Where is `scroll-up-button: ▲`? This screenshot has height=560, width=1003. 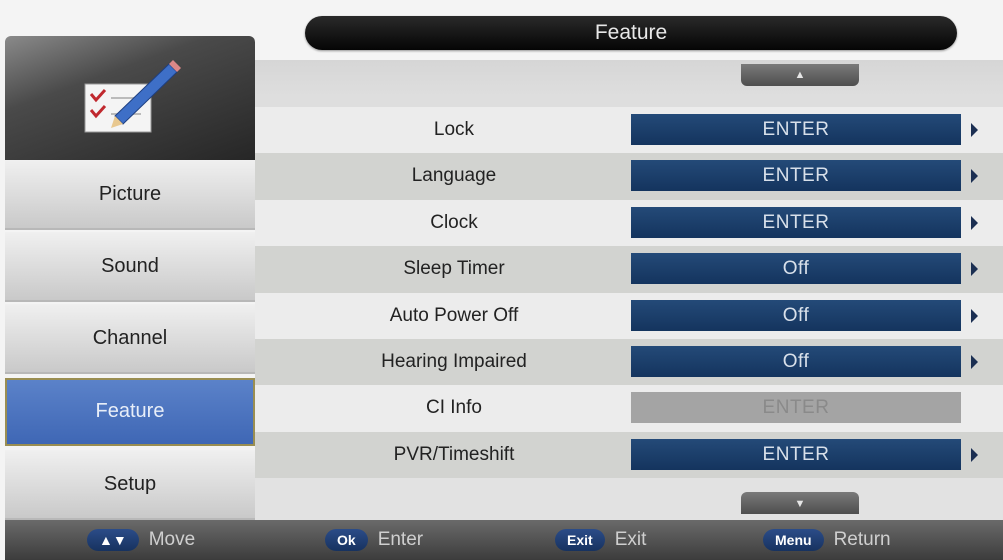 scroll-up-button: ▲ is located at coordinates (800, 75).